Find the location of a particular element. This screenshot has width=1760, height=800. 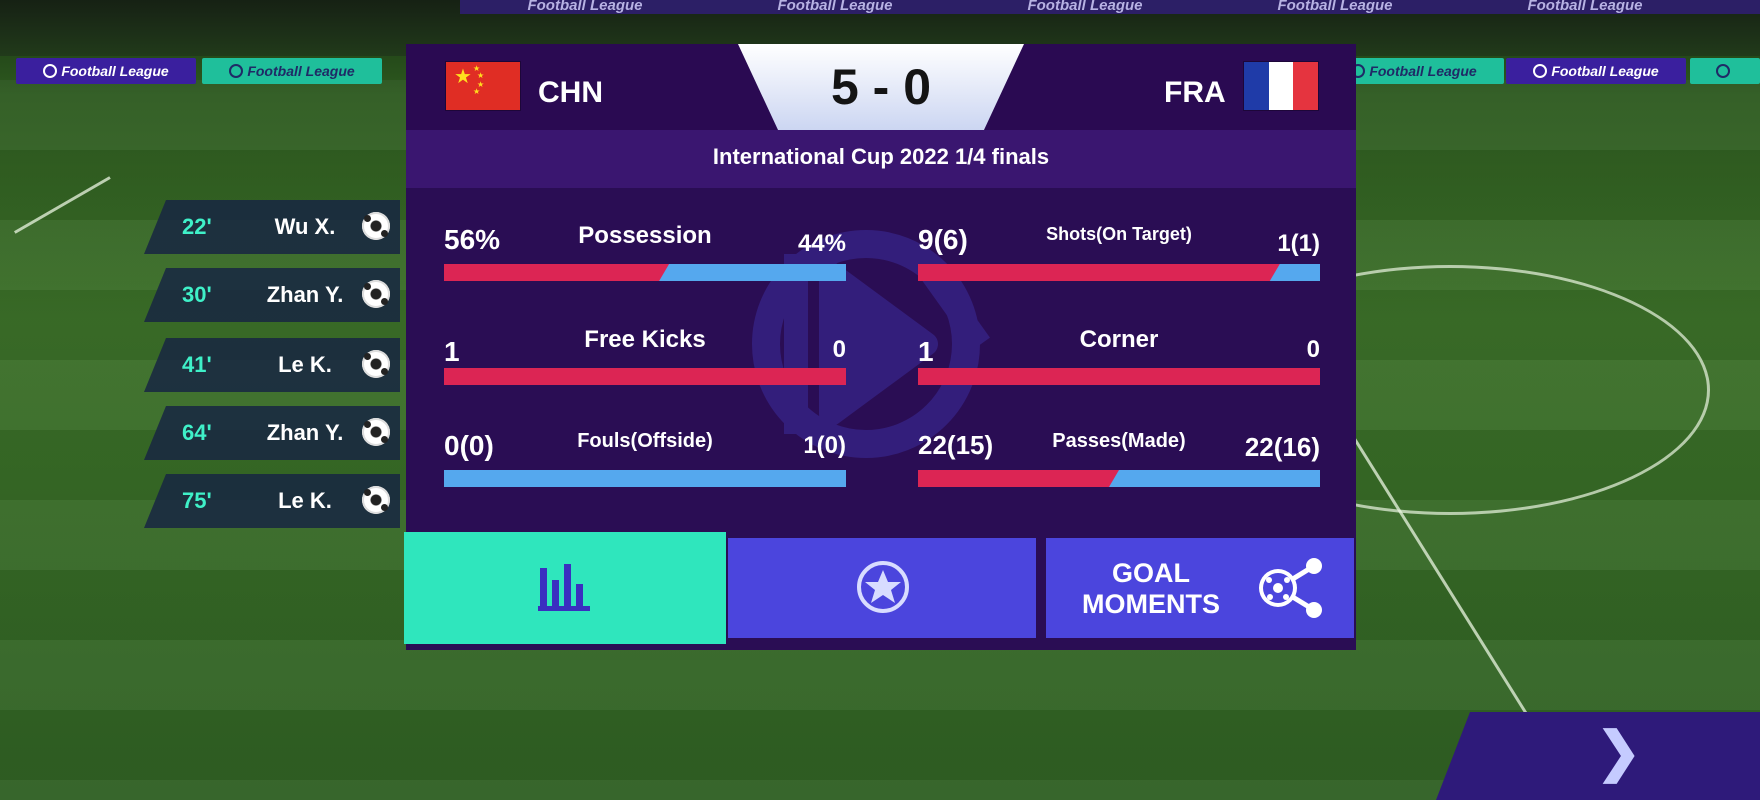

tab-stats is located at coordinates (565, 588).